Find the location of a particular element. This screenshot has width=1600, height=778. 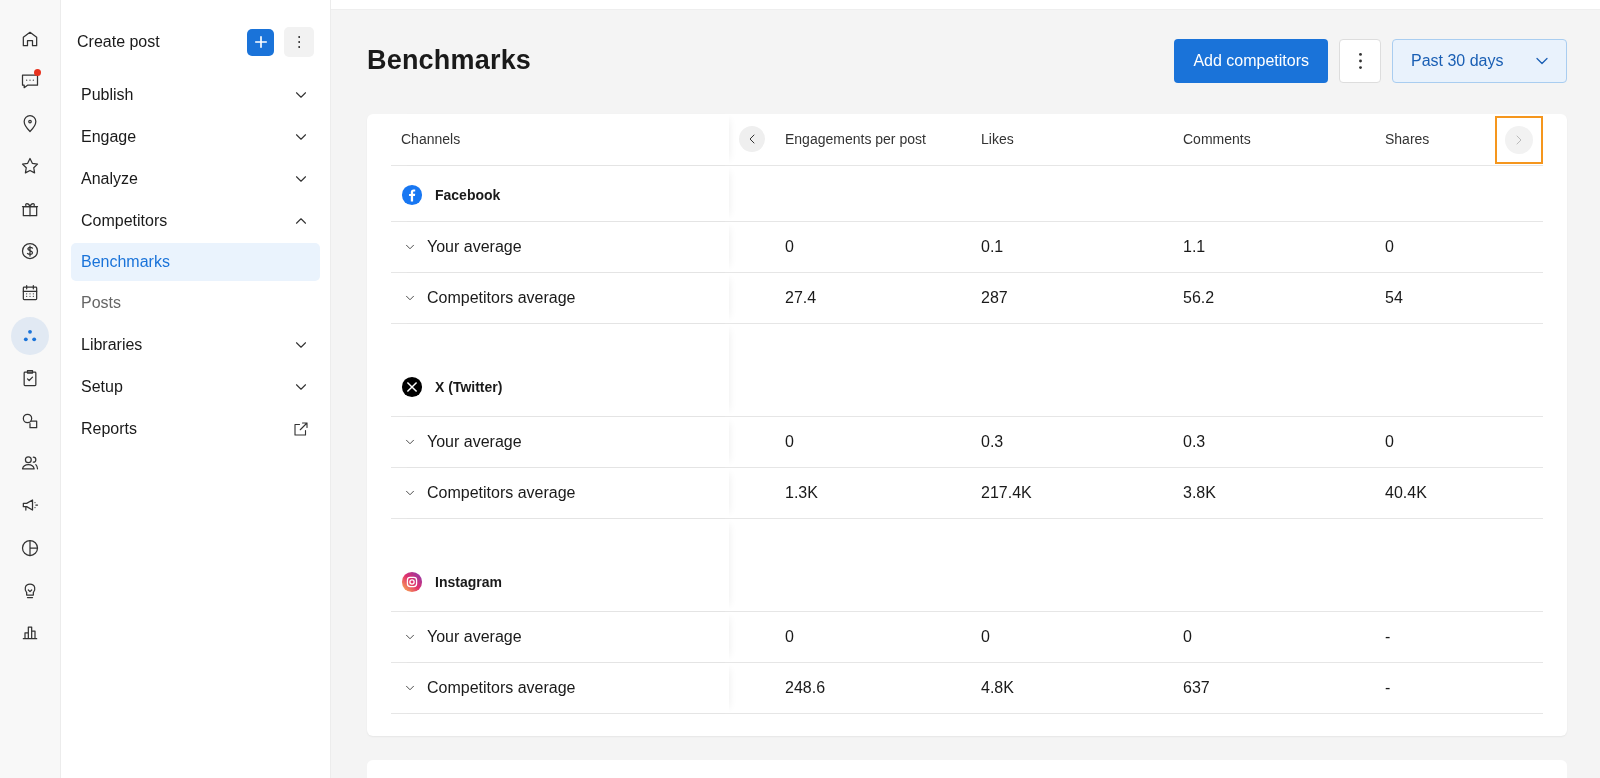

column-header: Engagements per post is located at coordinates (855, 139).